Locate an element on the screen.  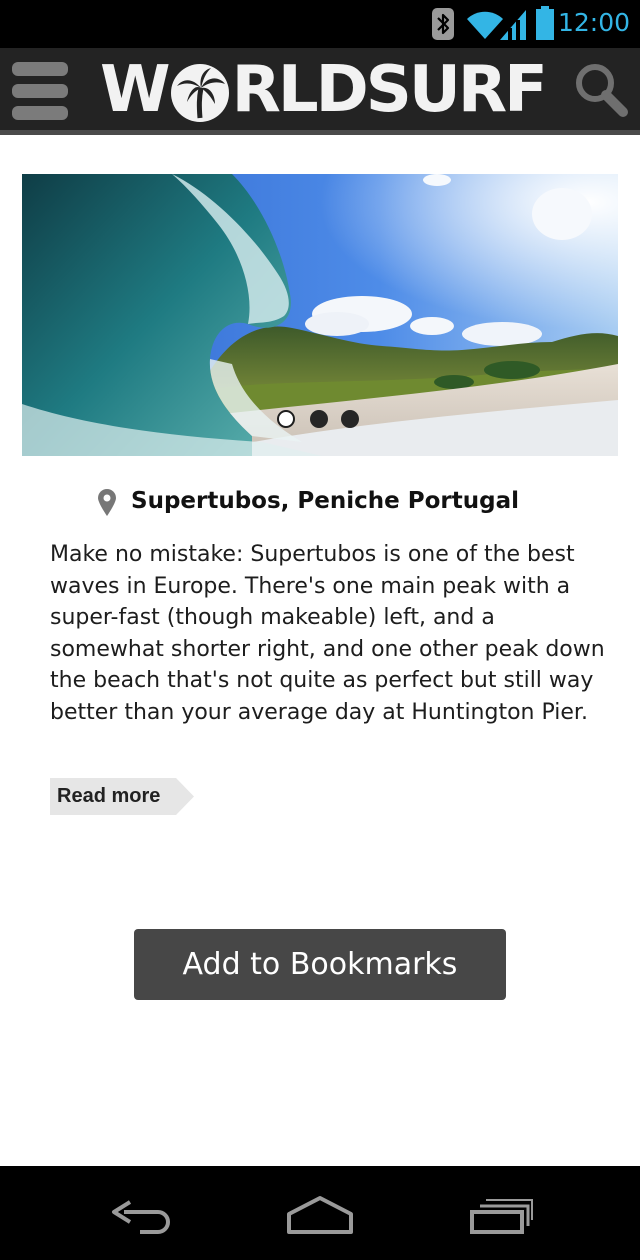
read-more-label: Read more is located at coordinates (109, 796).